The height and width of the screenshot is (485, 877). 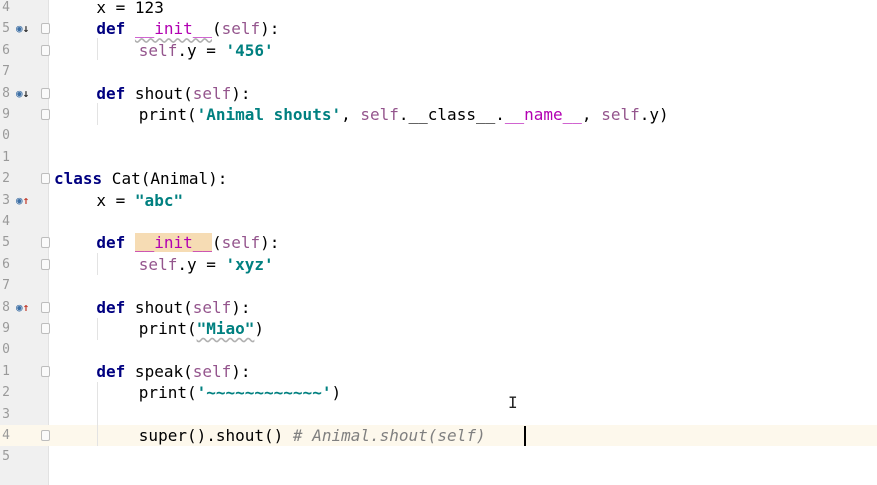 I want to click on code-token: x = 123, so click(x=130, y=8).